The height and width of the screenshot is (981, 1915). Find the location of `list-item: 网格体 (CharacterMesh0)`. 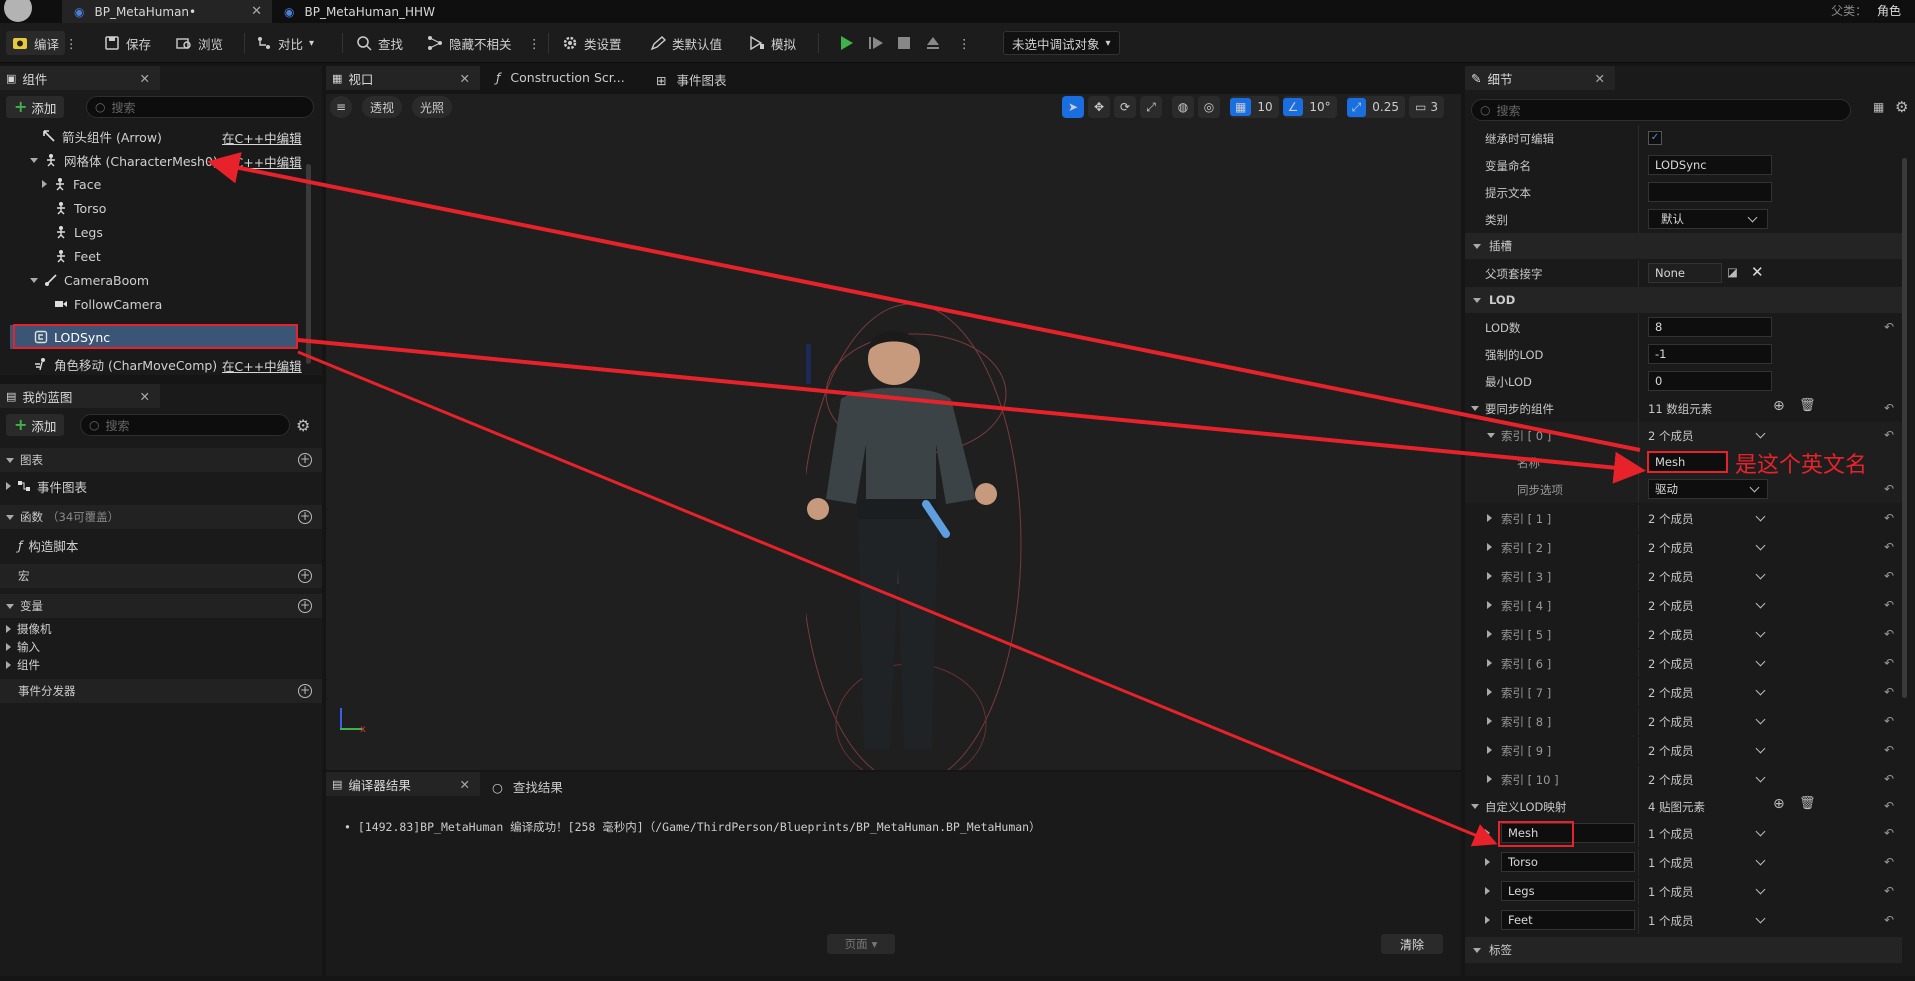

list-item: 网格体 (CharacterMesh0) is located at coordinates (124, 160).